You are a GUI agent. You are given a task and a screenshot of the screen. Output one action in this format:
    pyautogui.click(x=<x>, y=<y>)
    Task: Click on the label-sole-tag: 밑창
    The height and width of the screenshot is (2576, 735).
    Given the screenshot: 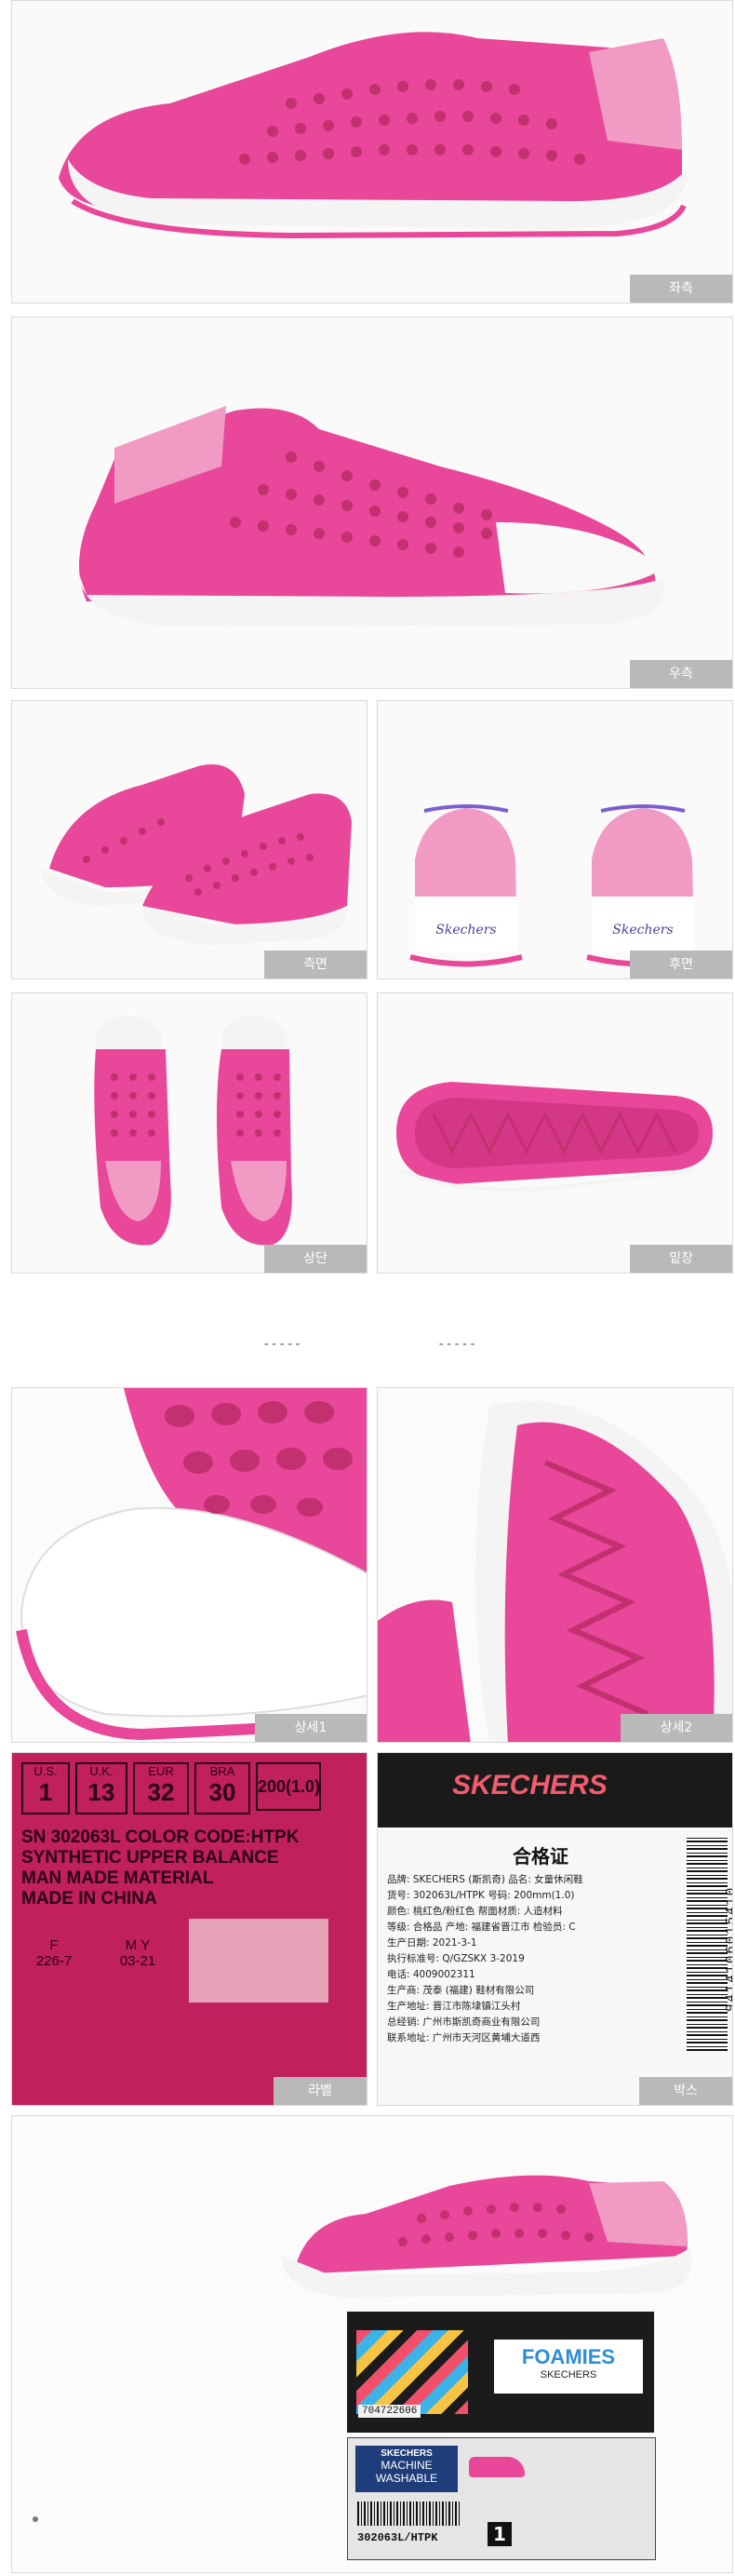 What is the action you would take?
    pyautogui.click(x=681, y=1259)
    